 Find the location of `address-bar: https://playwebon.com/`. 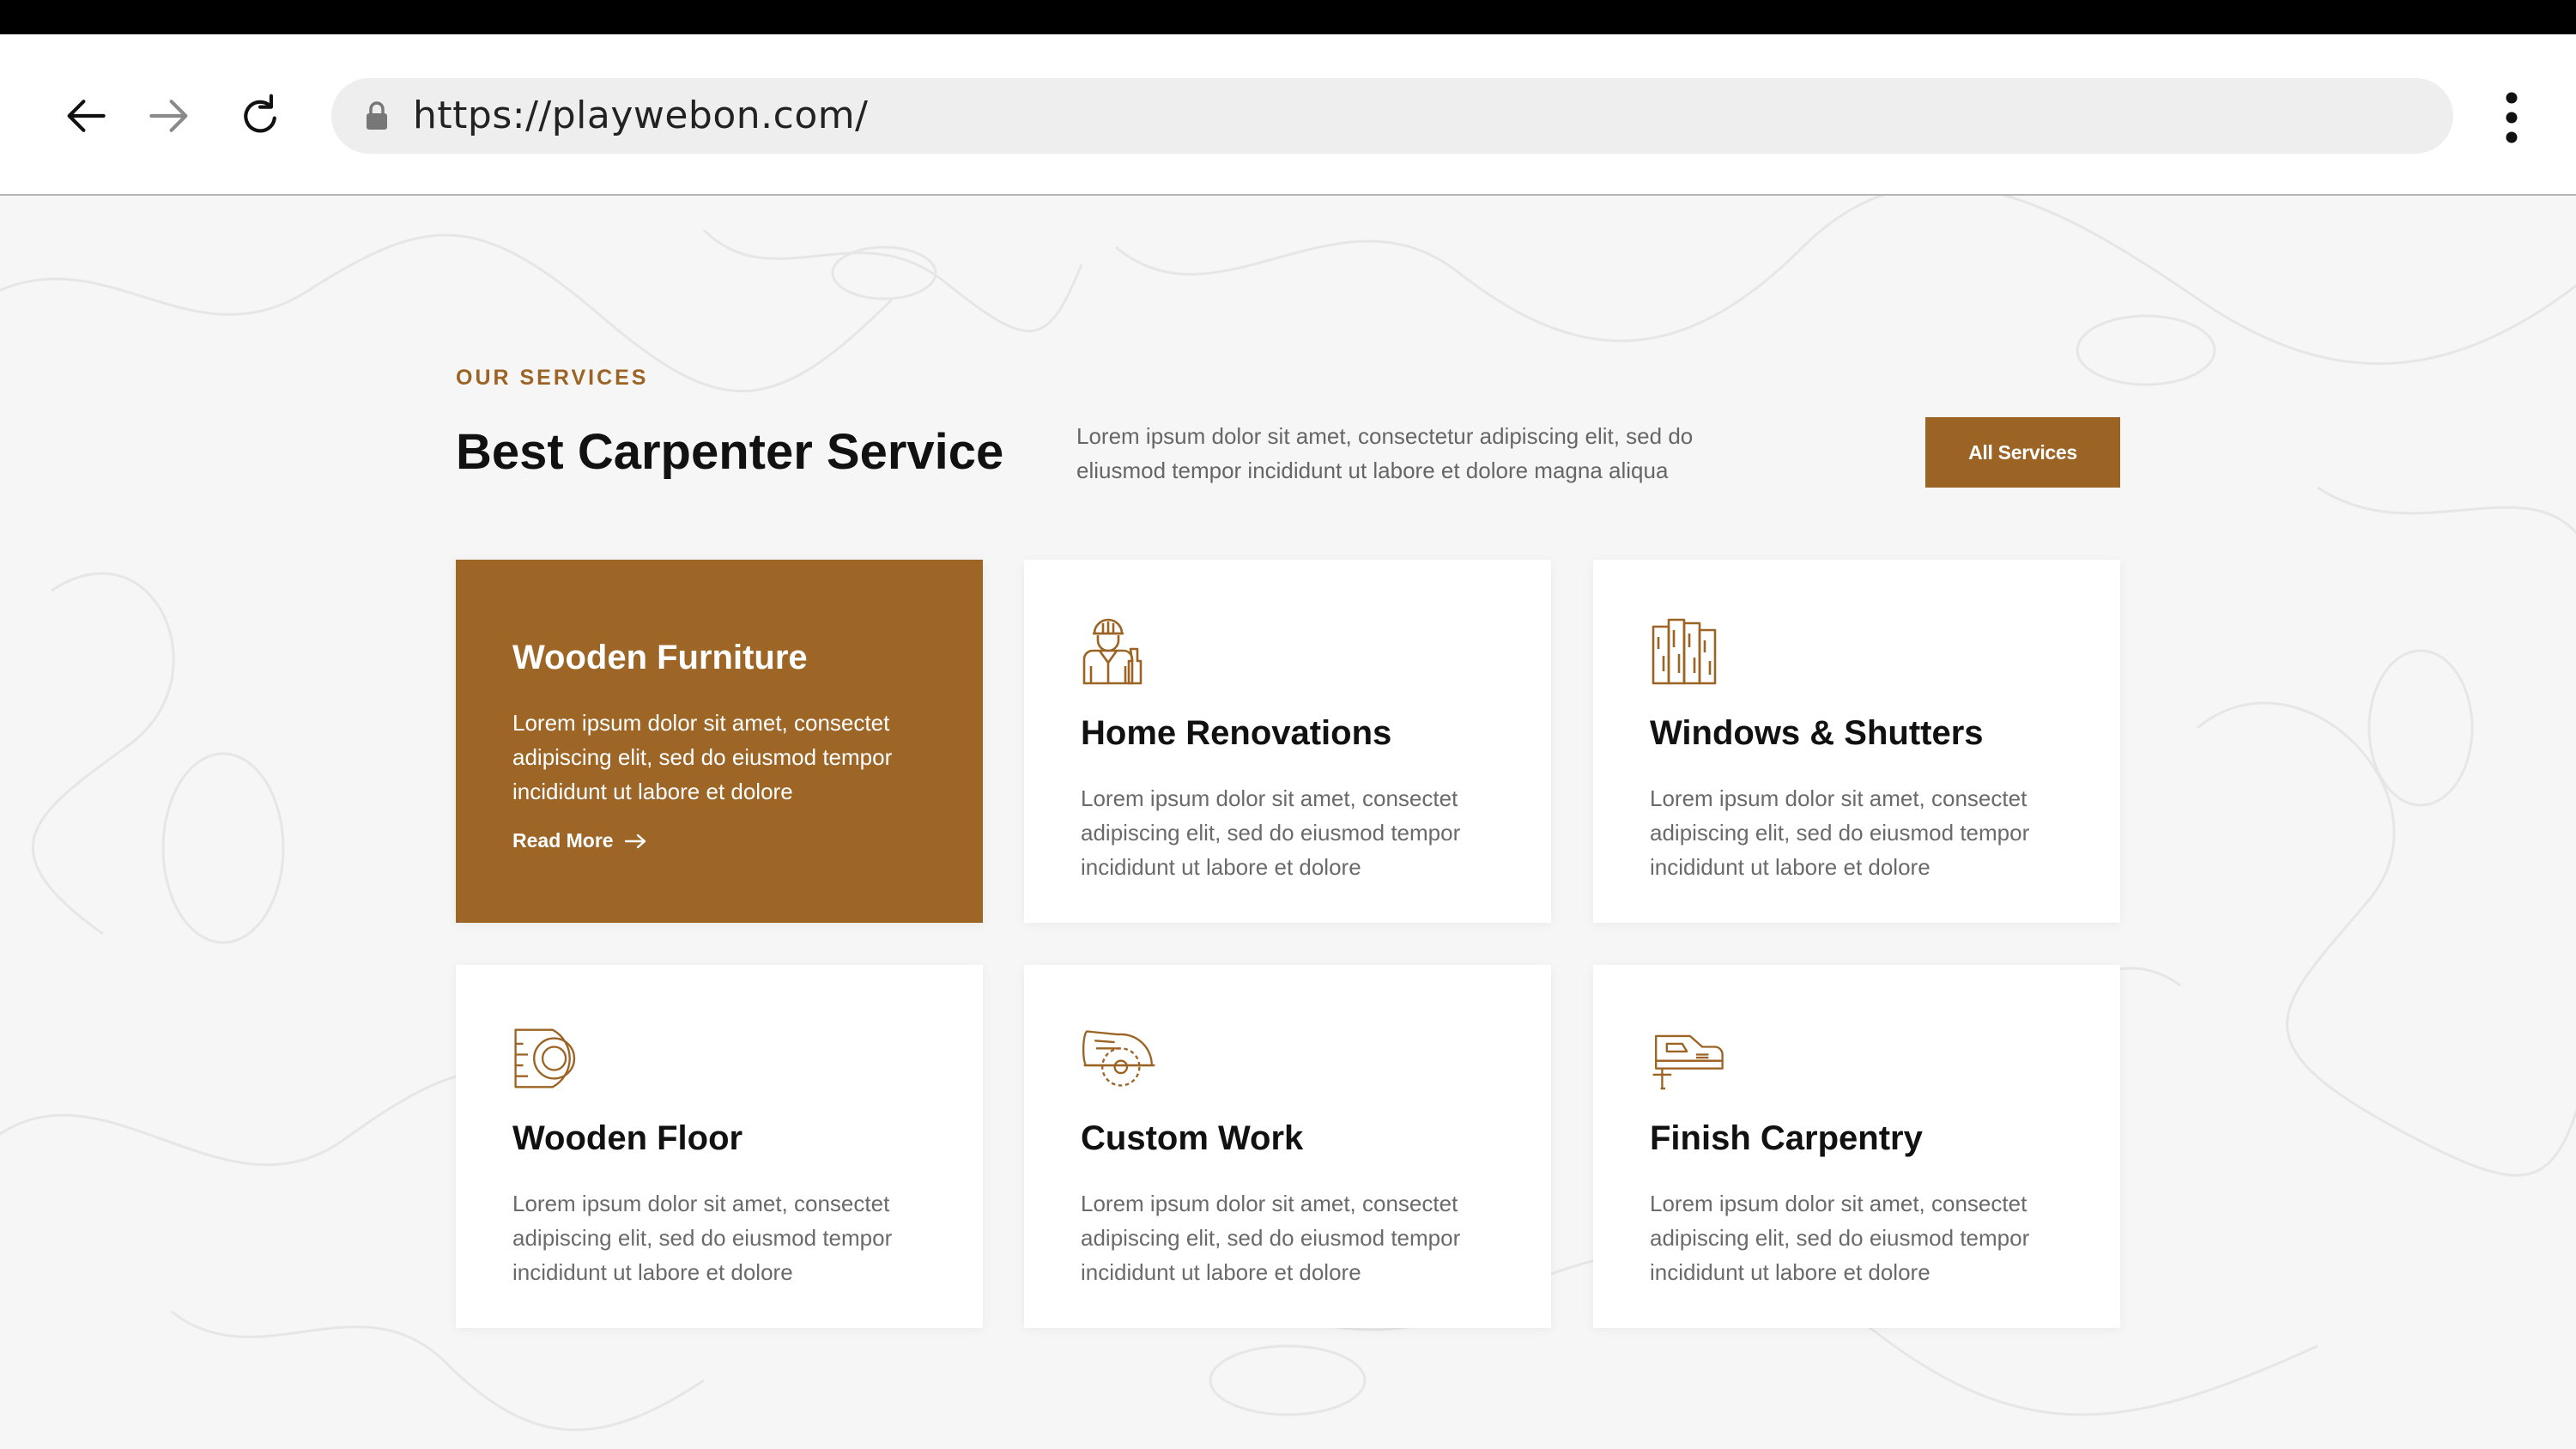

address-bar: https://playwebon.com/ is located at coordinates (1392, 116).